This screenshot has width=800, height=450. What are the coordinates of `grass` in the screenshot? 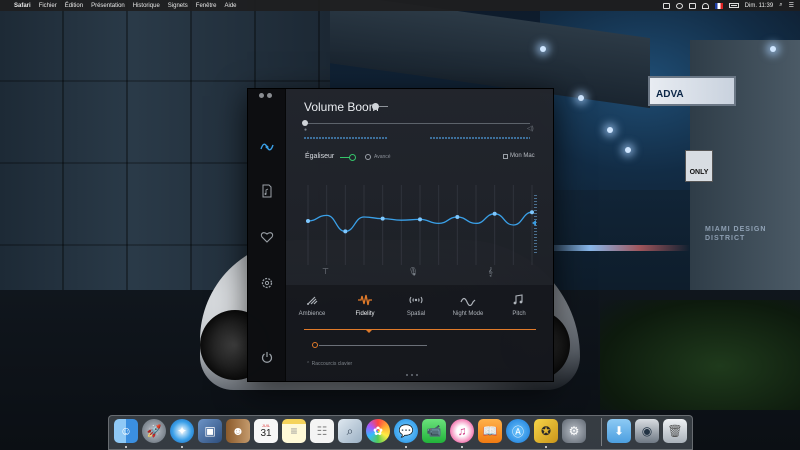 It's located at (700, 355).